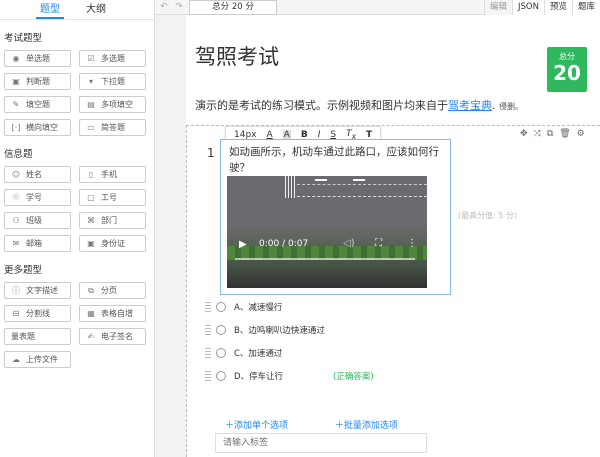 The image size is (600, 457). Describe the element at coordinates (37, 243) in the screenshot. I see `add-email-button: ✉ 邮箱` at that location.